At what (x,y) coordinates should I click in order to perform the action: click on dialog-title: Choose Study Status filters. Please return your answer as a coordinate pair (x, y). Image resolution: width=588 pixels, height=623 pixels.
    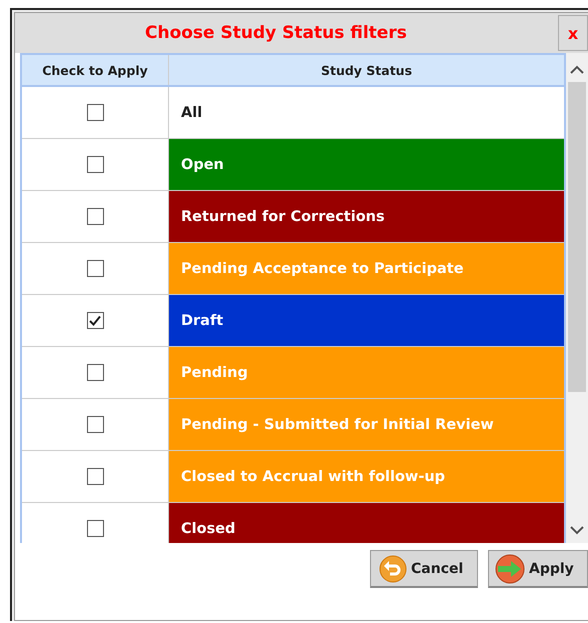
    Looking at the image, I should click on (276, 33).